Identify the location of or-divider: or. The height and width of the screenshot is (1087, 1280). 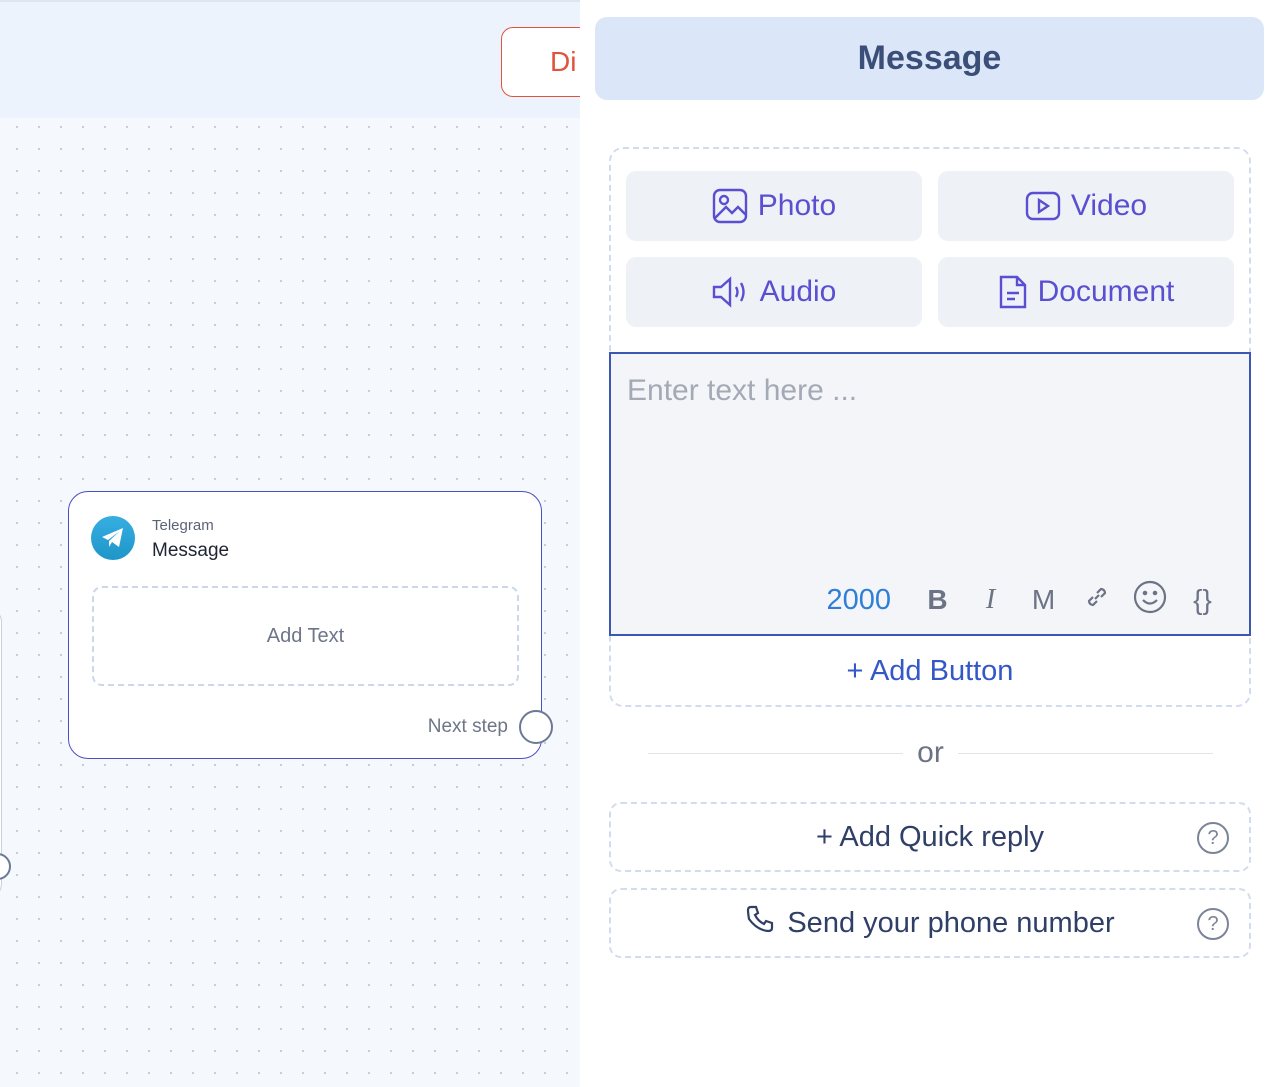
(930, 753).